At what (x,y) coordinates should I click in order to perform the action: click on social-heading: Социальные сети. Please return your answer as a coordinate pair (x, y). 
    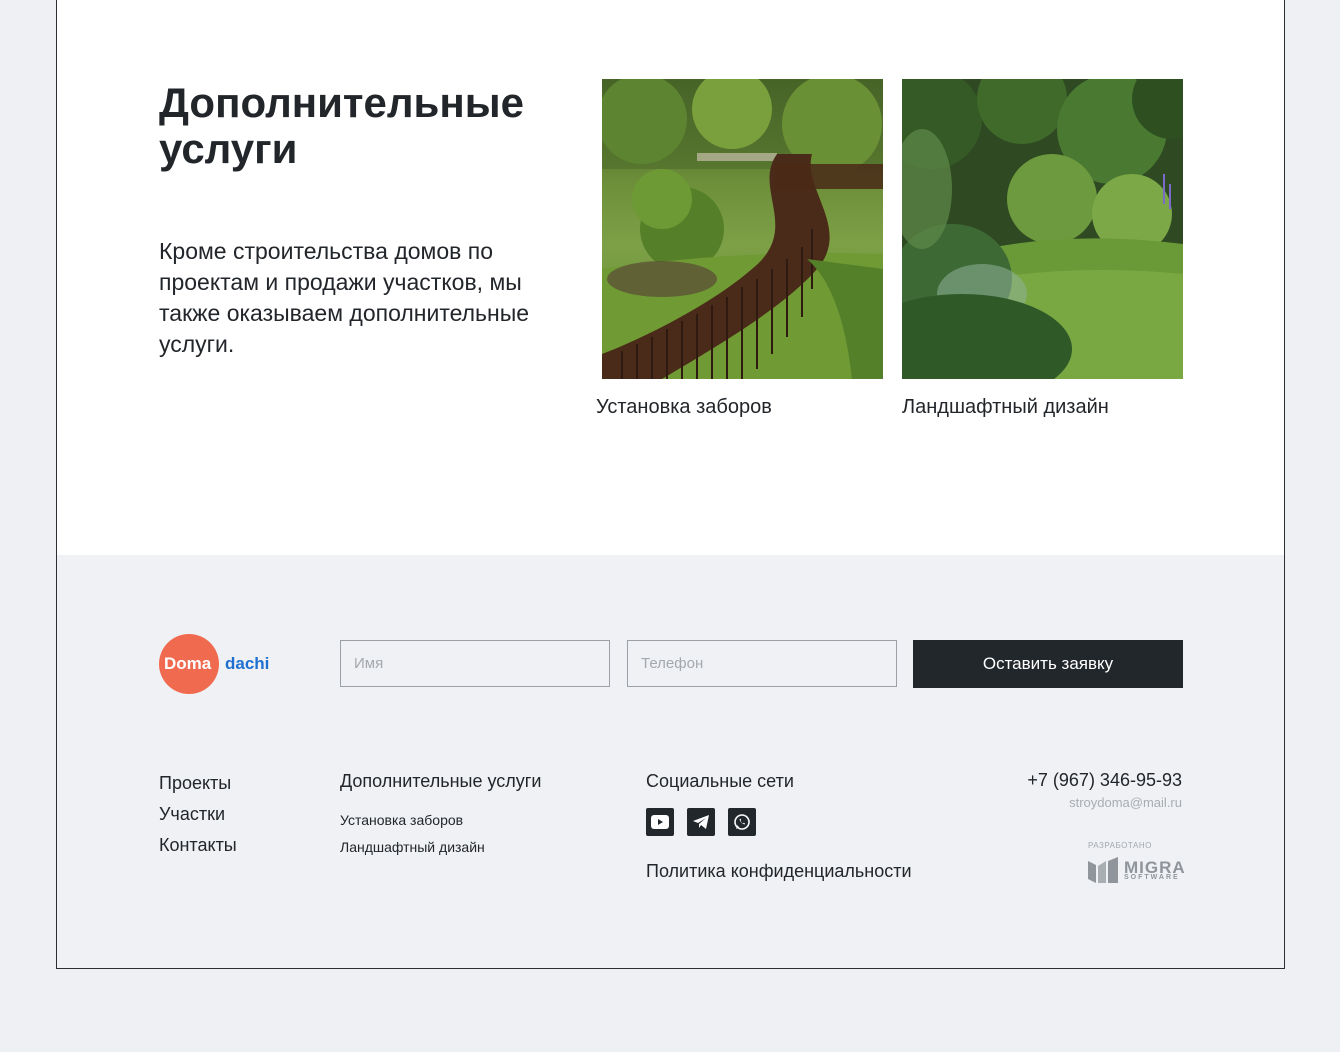
    Looking at the image, I should click on (720, 781).